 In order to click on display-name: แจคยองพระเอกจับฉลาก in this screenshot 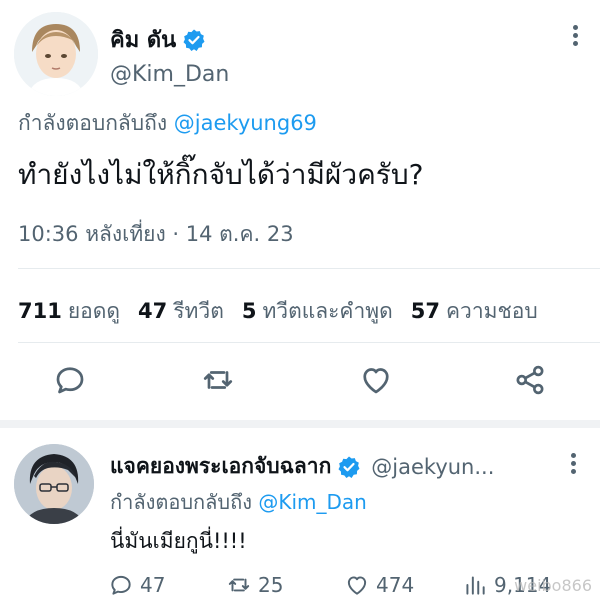, I will do `click(220, 466)`.